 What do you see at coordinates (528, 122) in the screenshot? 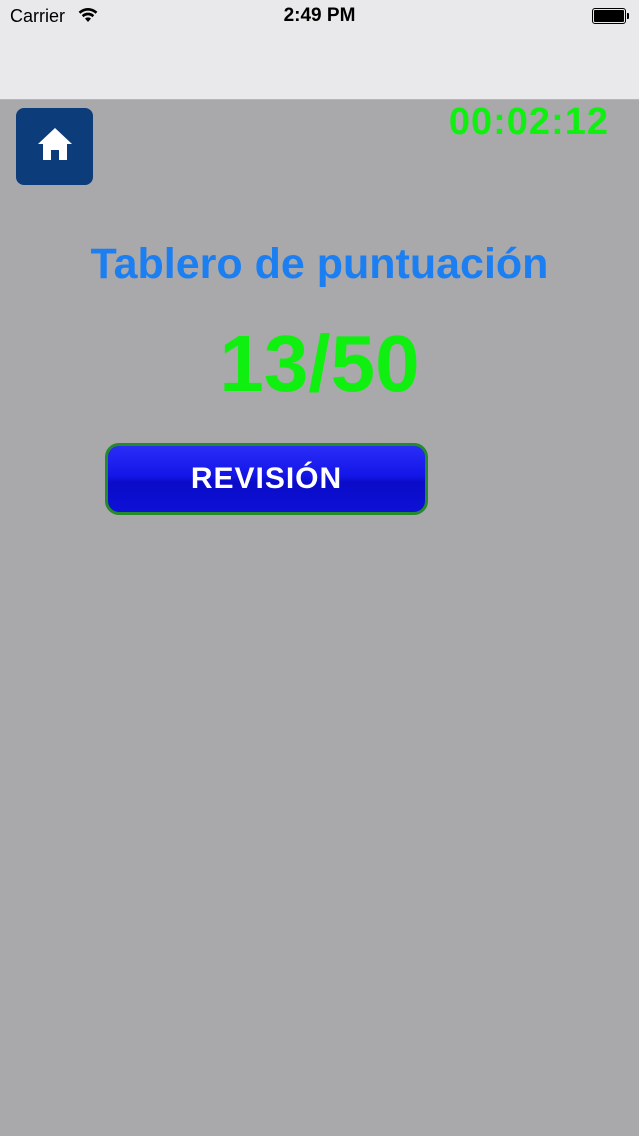
I see `elapsed-timer: 00:02:12` at bounding box center [528, 122].